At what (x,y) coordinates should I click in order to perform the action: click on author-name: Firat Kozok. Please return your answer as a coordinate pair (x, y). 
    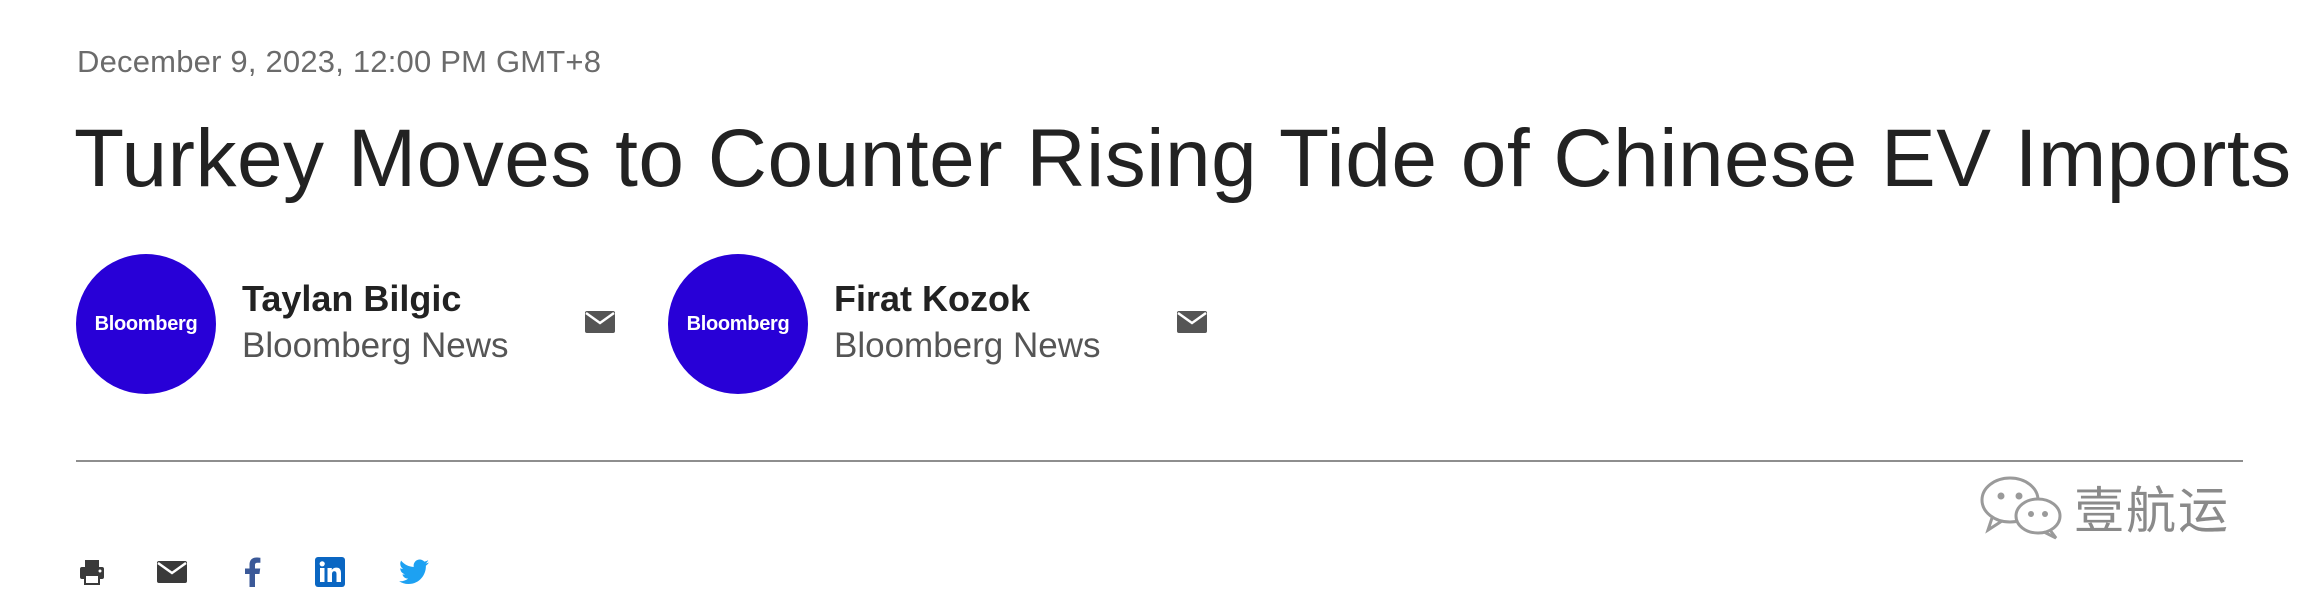
    Looking at the image, I should click on (1004, 299).